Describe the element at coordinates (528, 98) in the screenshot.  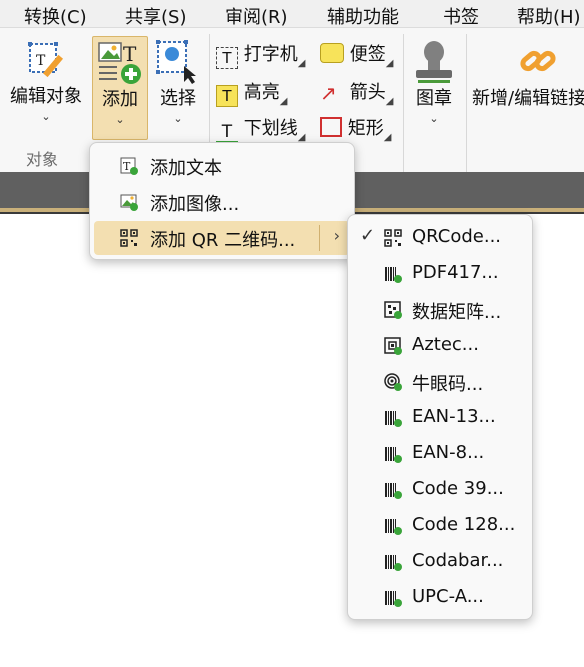
I see `new-edit-link-label: 新增/编辑链接` at that location.